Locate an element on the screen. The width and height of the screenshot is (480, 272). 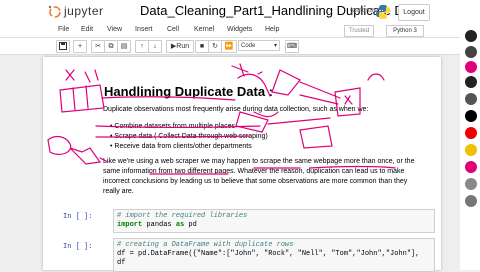
color-pink-icon is located at coordinates (471, 67).